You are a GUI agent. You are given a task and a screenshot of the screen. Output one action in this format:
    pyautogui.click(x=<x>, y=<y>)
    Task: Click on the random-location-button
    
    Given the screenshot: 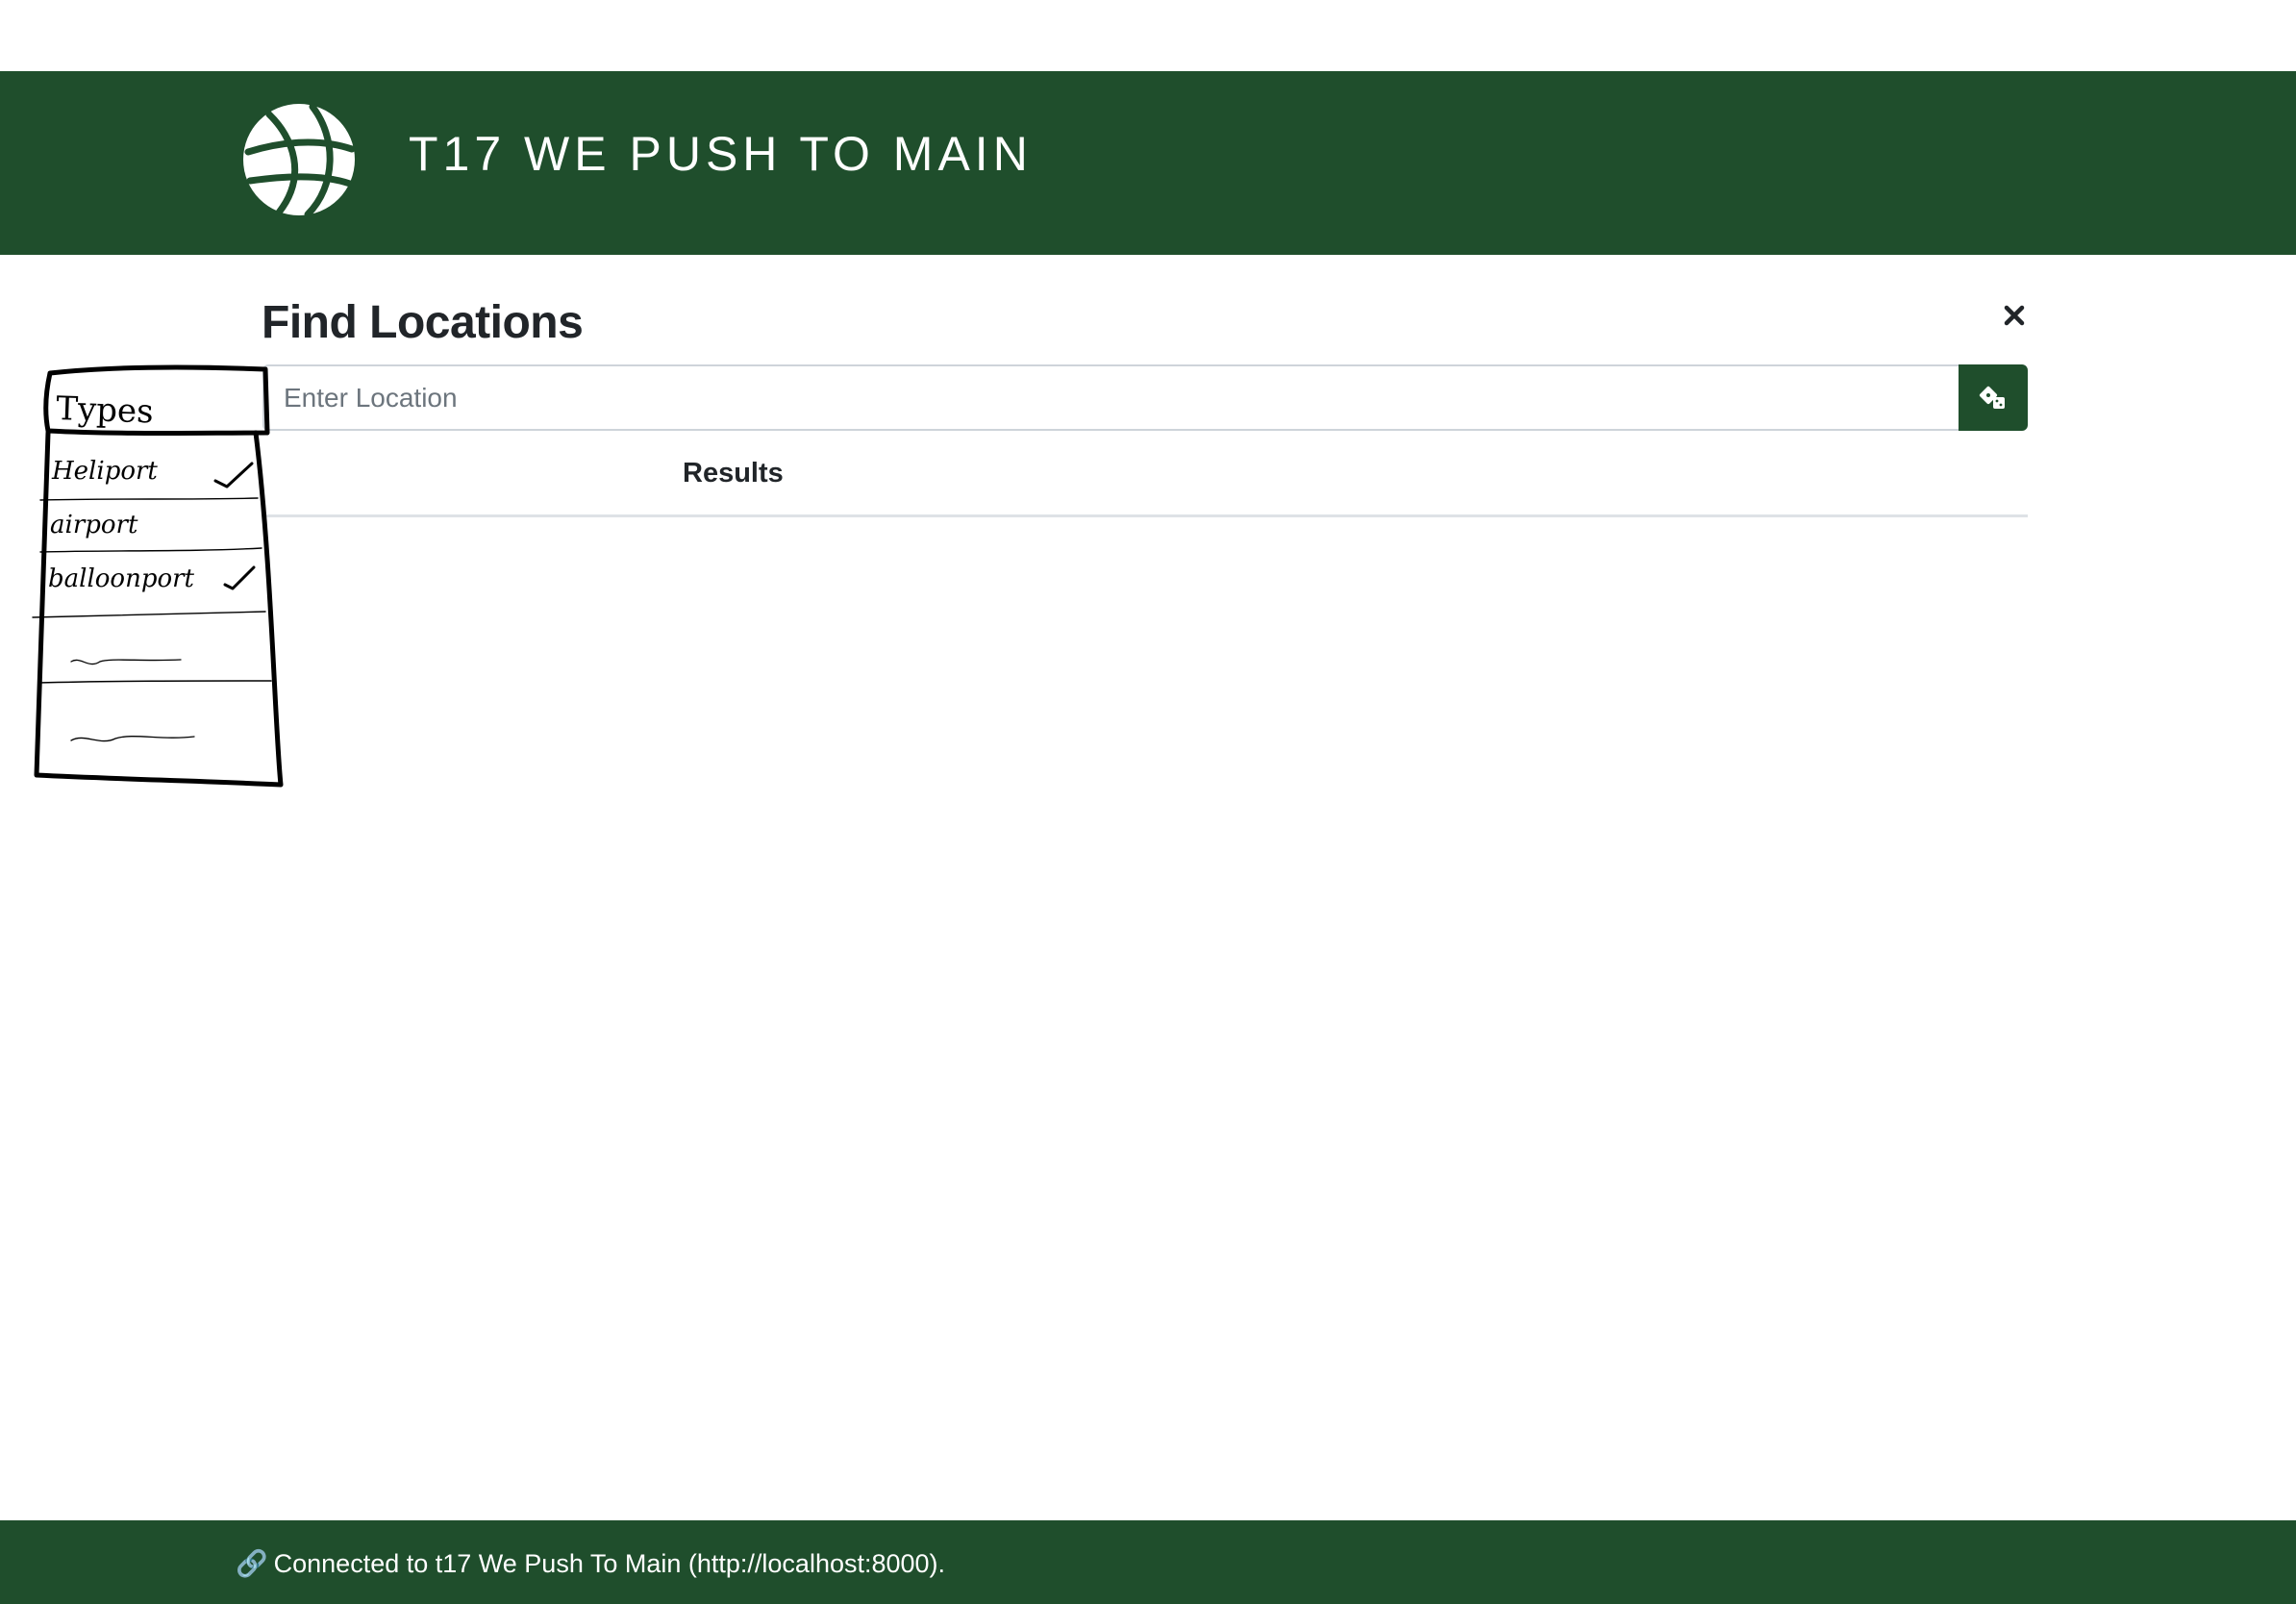 What is the action you would take?
    pyautogui.click(x=1993, y=397)
    